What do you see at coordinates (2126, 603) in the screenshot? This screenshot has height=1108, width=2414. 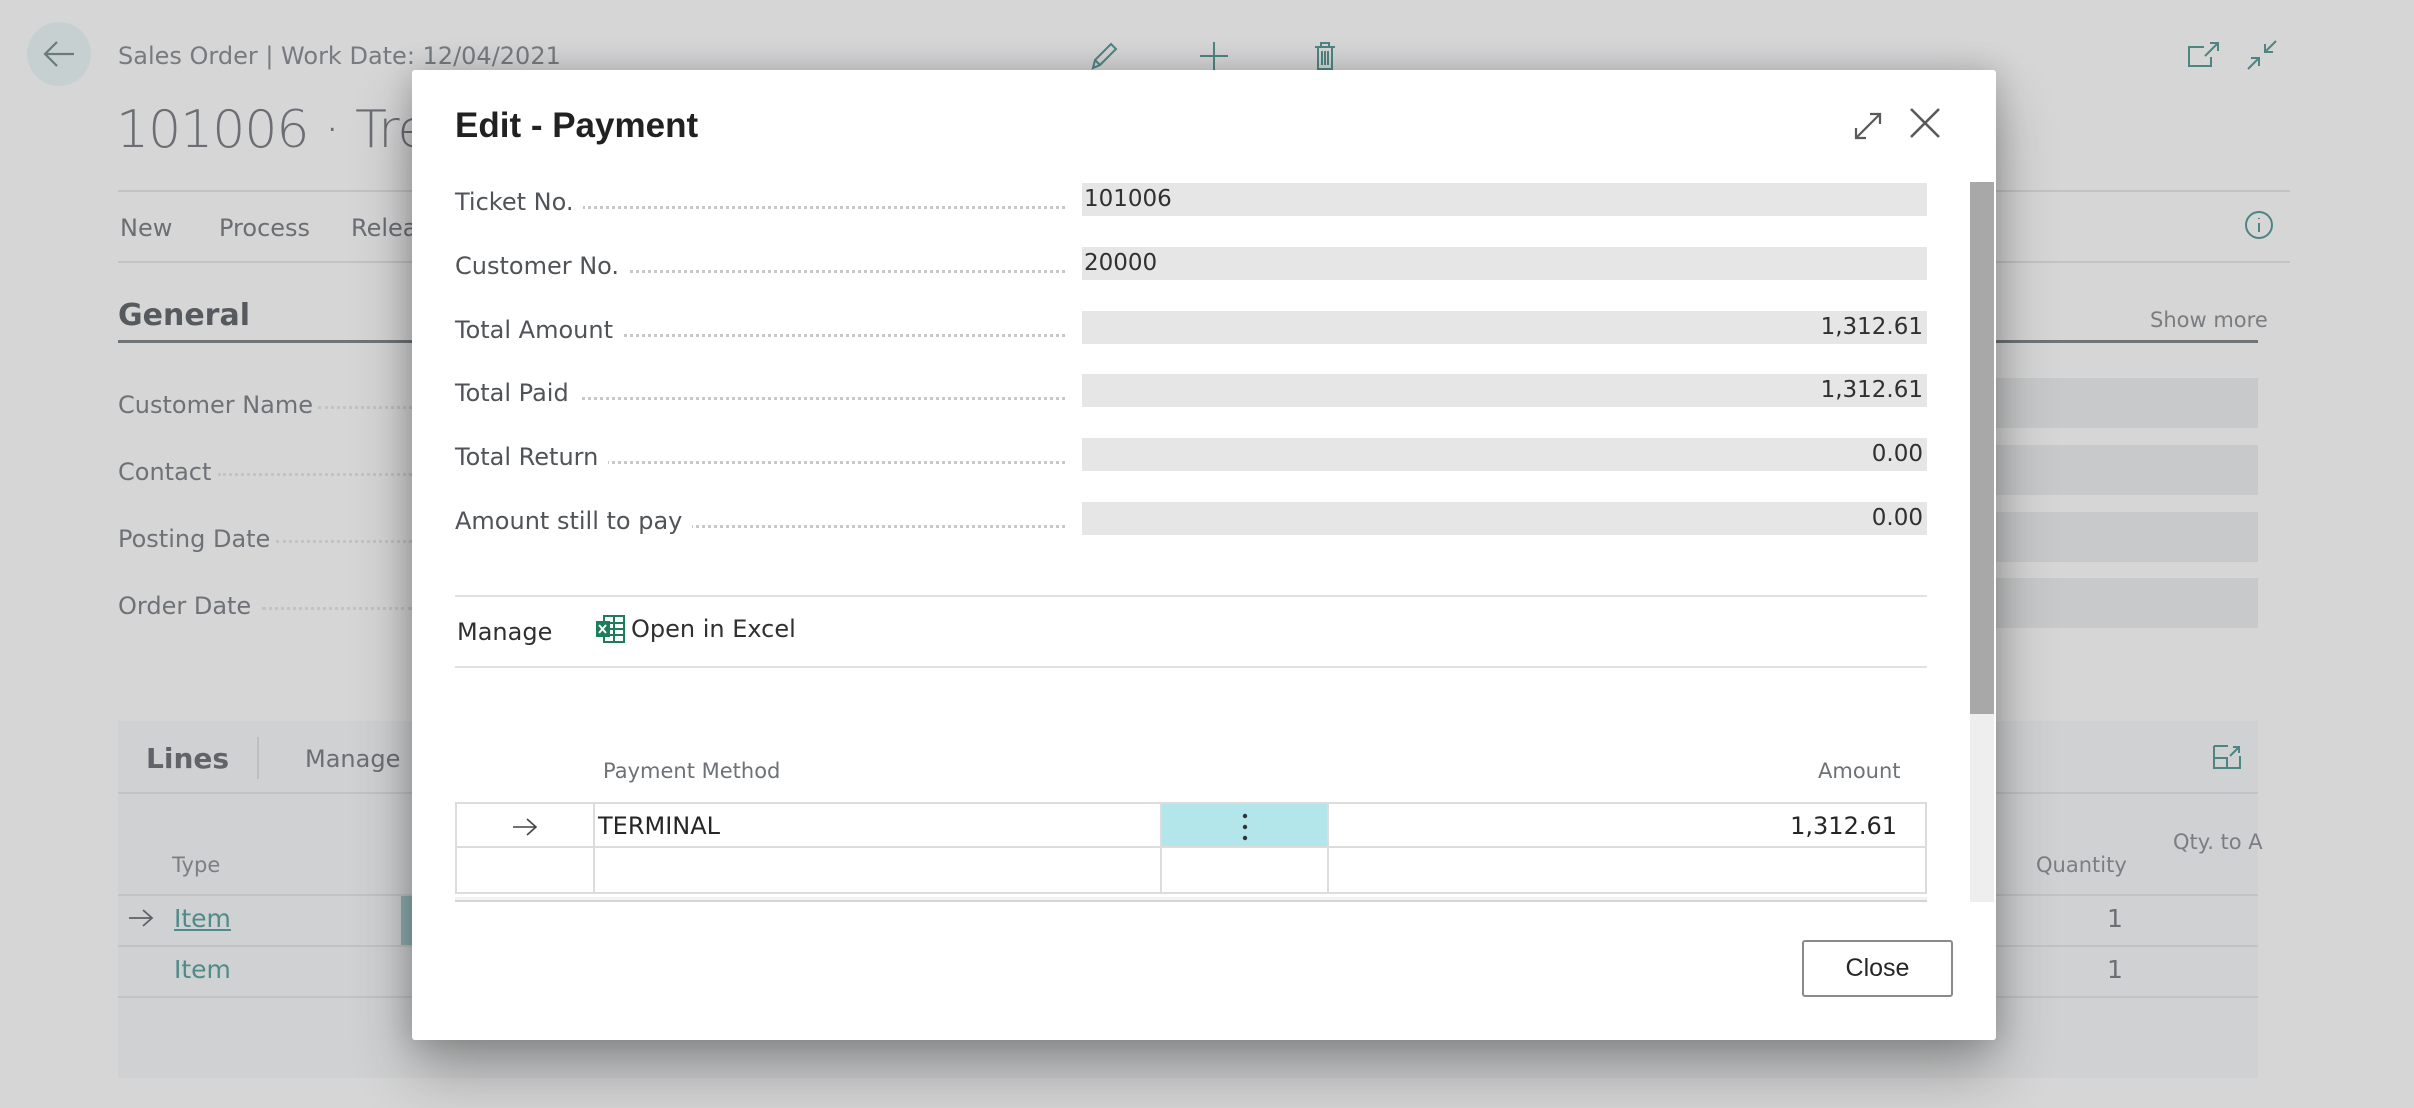 I see `order-date-input` at bounding box center [2126, 603].